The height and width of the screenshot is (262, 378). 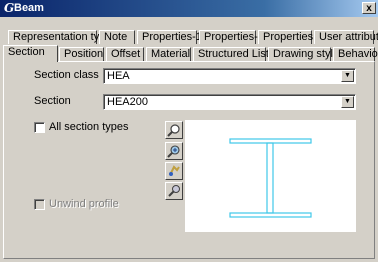 I want to click on tab-label: Drawing style, so click(x=306, y=54).